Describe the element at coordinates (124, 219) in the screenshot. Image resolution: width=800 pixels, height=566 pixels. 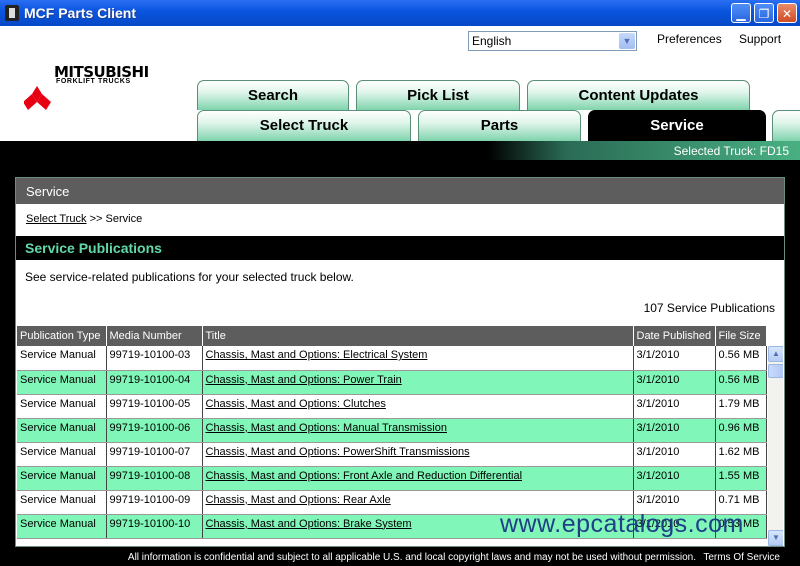
I see `breadcrumb-current: Service` at that location.